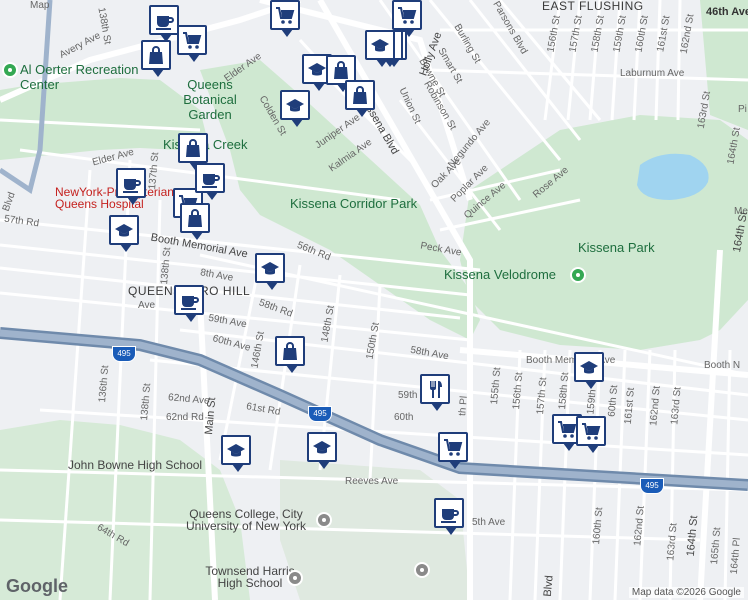 The width and height of the screenshot is (748, 600). What do you see at coordinates (652, 73) in the screenshot?
I see `road-laburnum-ave: Laburnum Ave` at bounding box center [652, 73].